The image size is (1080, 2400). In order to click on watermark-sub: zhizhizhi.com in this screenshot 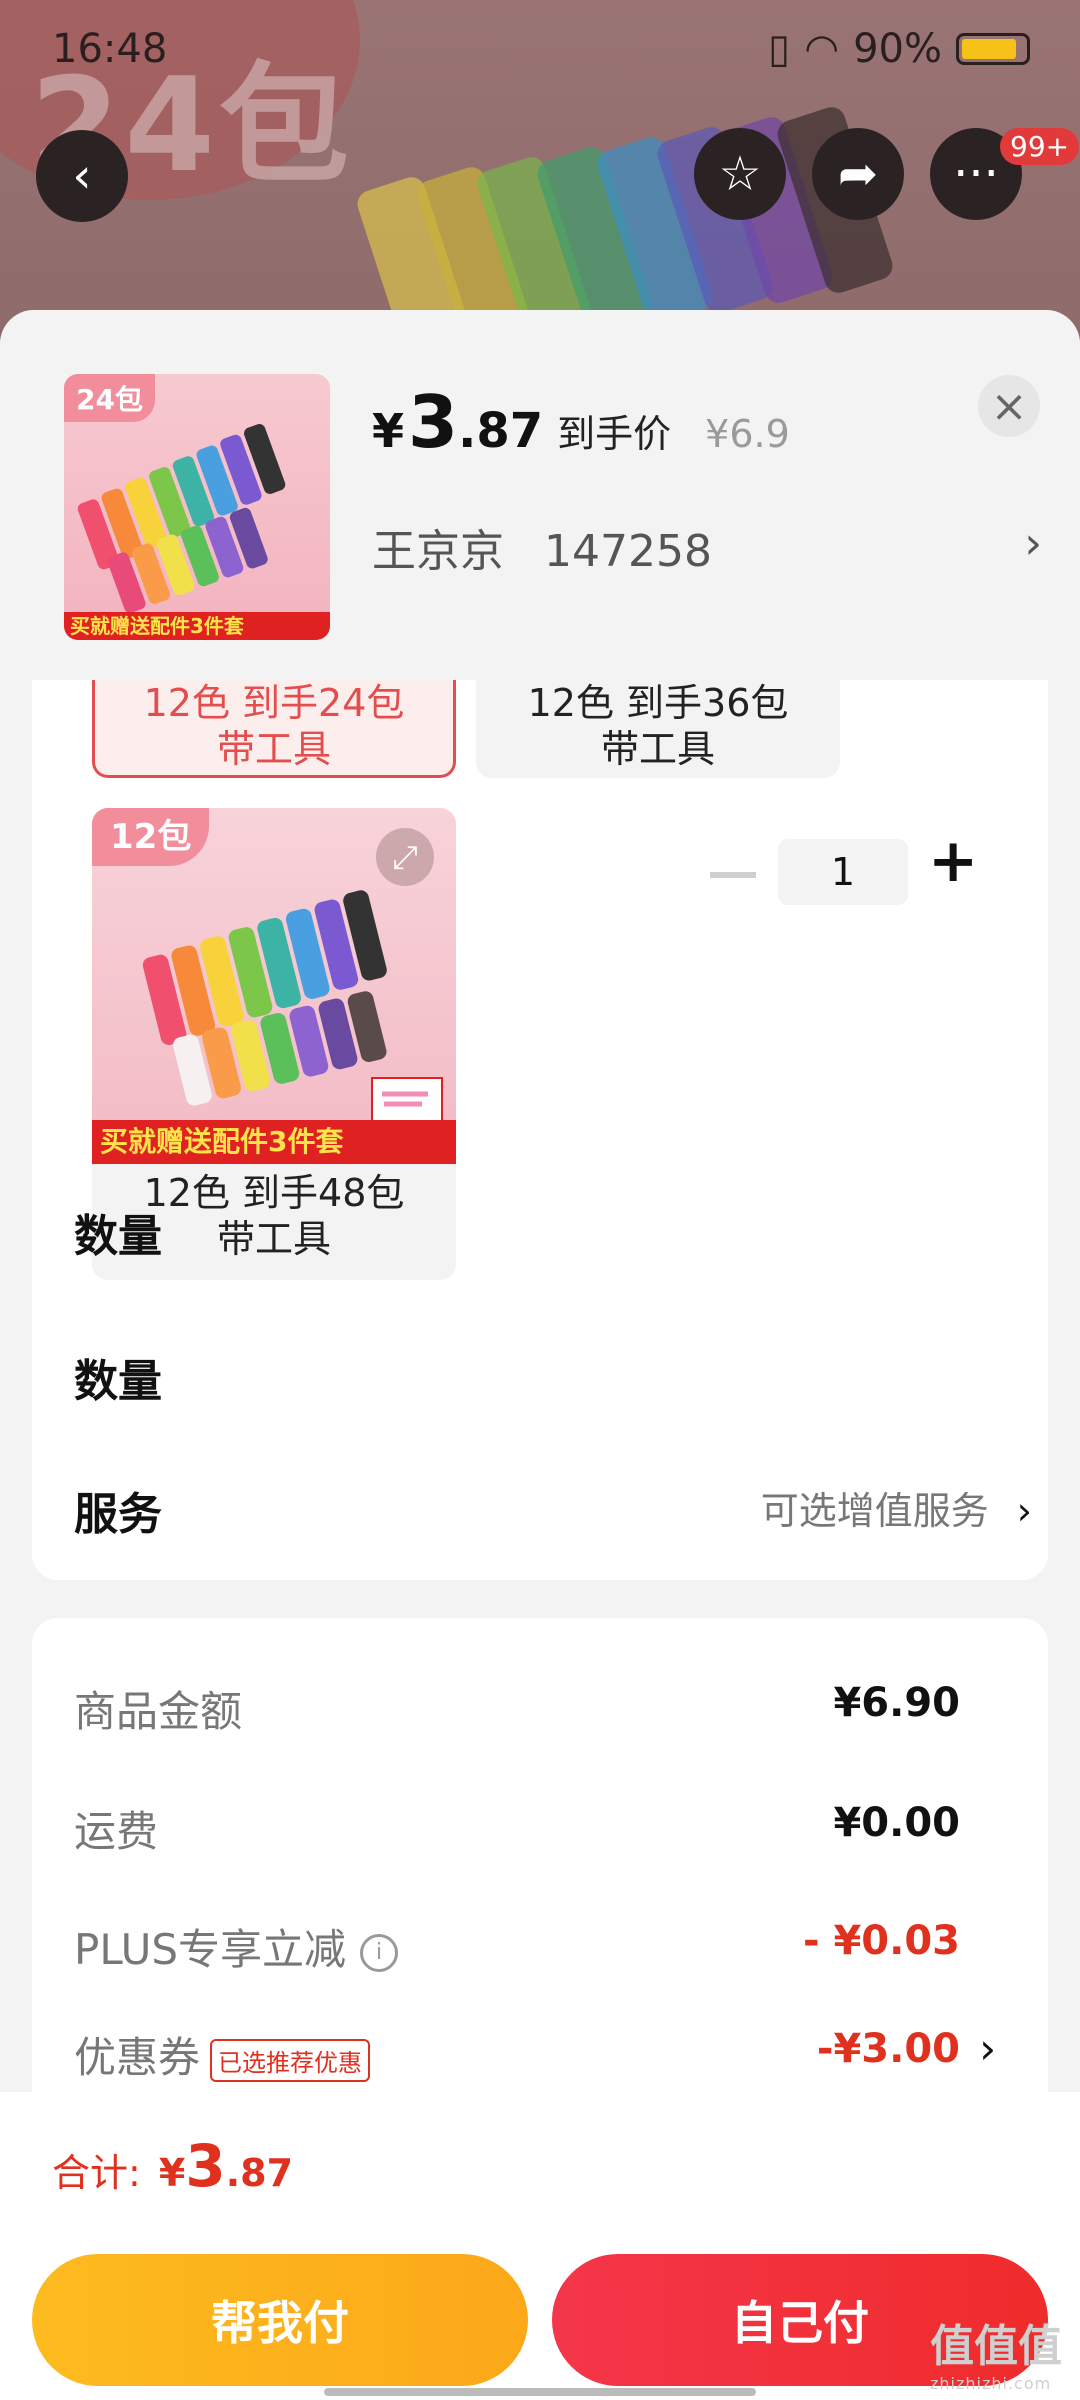, I will do `click(991, 2383)`.